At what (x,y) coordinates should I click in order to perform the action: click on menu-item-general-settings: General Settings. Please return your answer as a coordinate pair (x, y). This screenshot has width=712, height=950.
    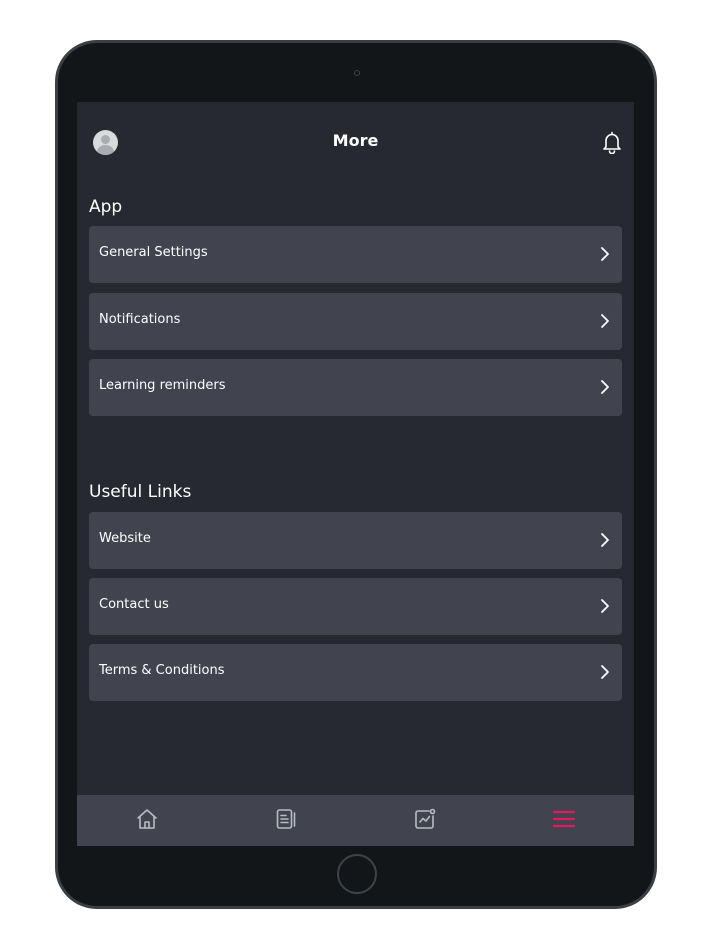
    Looking at the image, I should click on (355, 254).